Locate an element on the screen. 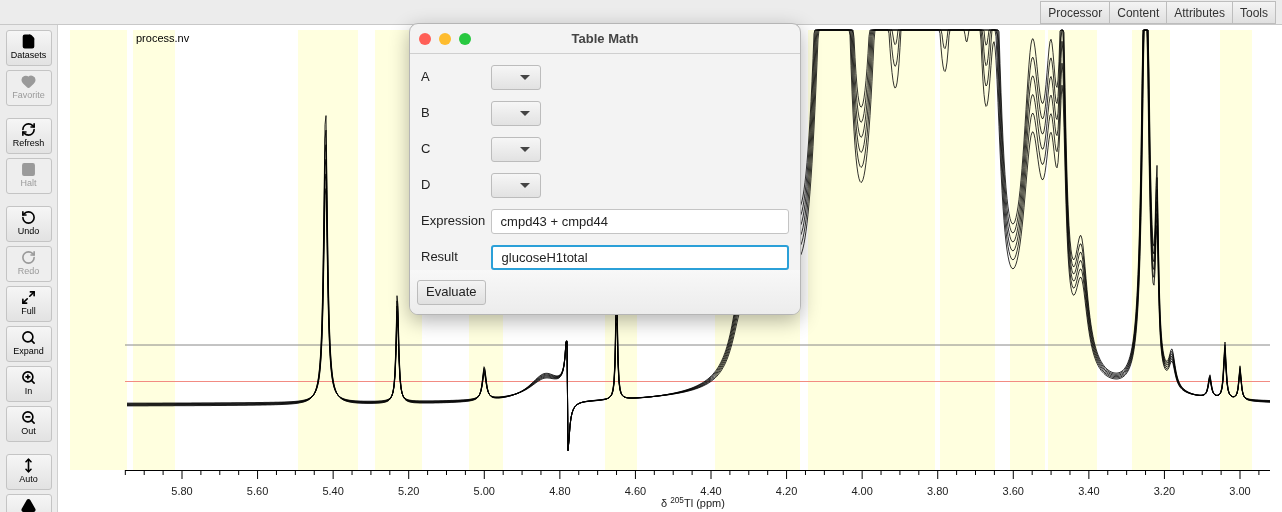 Image resolution: width=1282 pixels, height=512 pixels. minimize-button is located at coordinates (445, 38).